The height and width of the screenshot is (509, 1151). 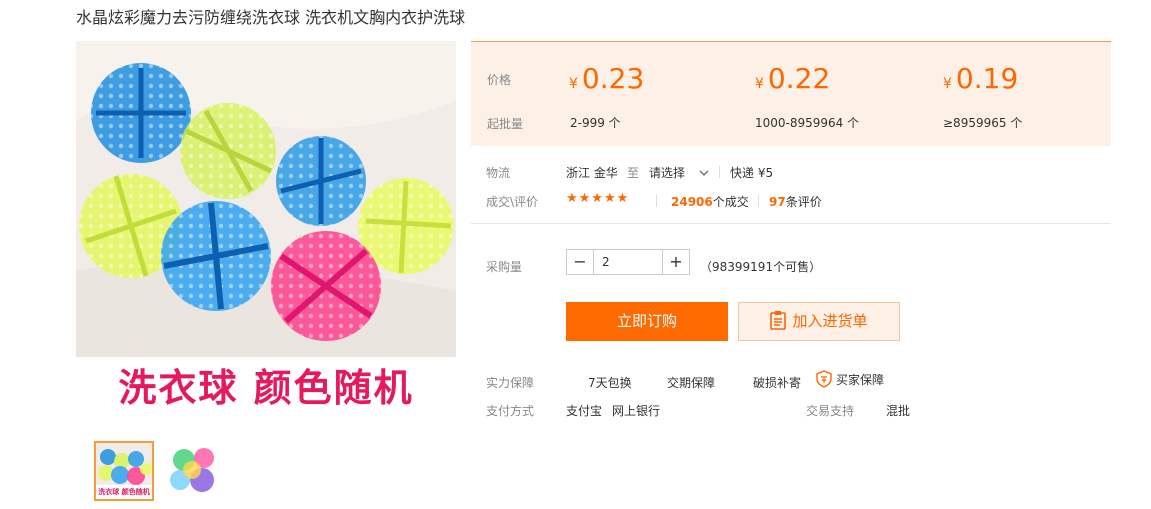 I want to click on tier-3-quantity: ≥8959965 个, so click(x=983, y=123).